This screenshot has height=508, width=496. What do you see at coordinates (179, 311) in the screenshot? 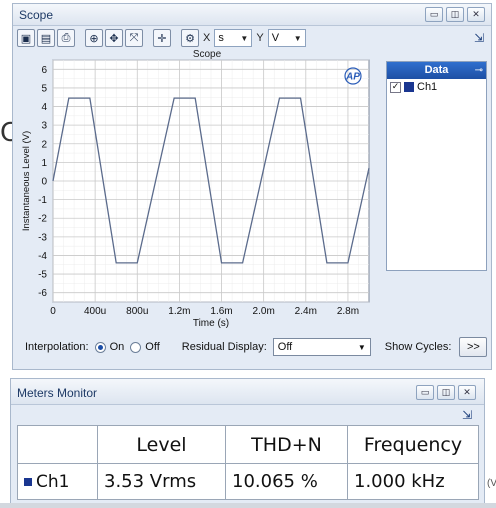
I see `x-tick-label: 1.2m` at bounding box center [179, 311].